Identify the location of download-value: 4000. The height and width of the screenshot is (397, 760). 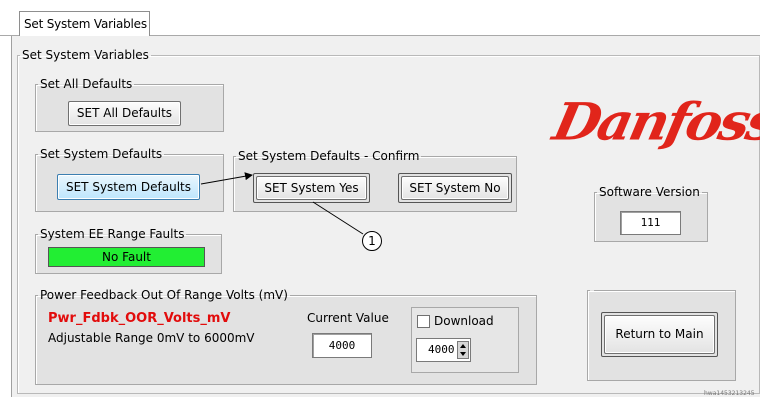
(441, 349).